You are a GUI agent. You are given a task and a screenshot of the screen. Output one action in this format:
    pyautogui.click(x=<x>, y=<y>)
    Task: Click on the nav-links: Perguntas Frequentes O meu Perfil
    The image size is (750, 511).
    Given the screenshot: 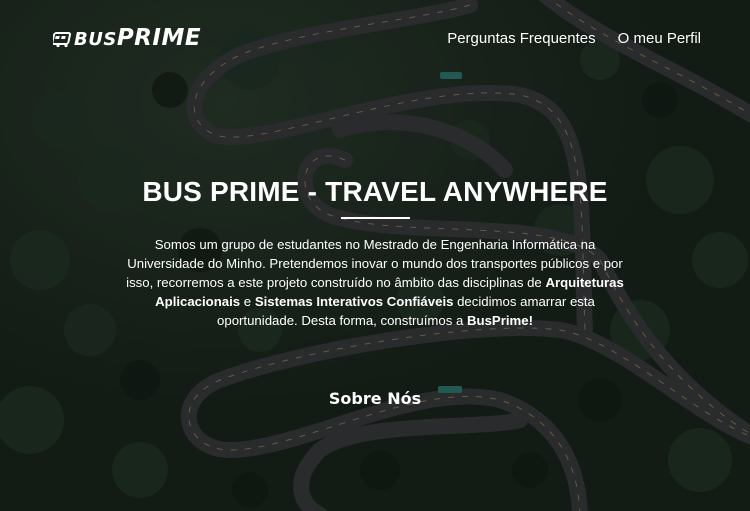 What is the action you would take?
    pyautogui.click(x=574, y=38)
    